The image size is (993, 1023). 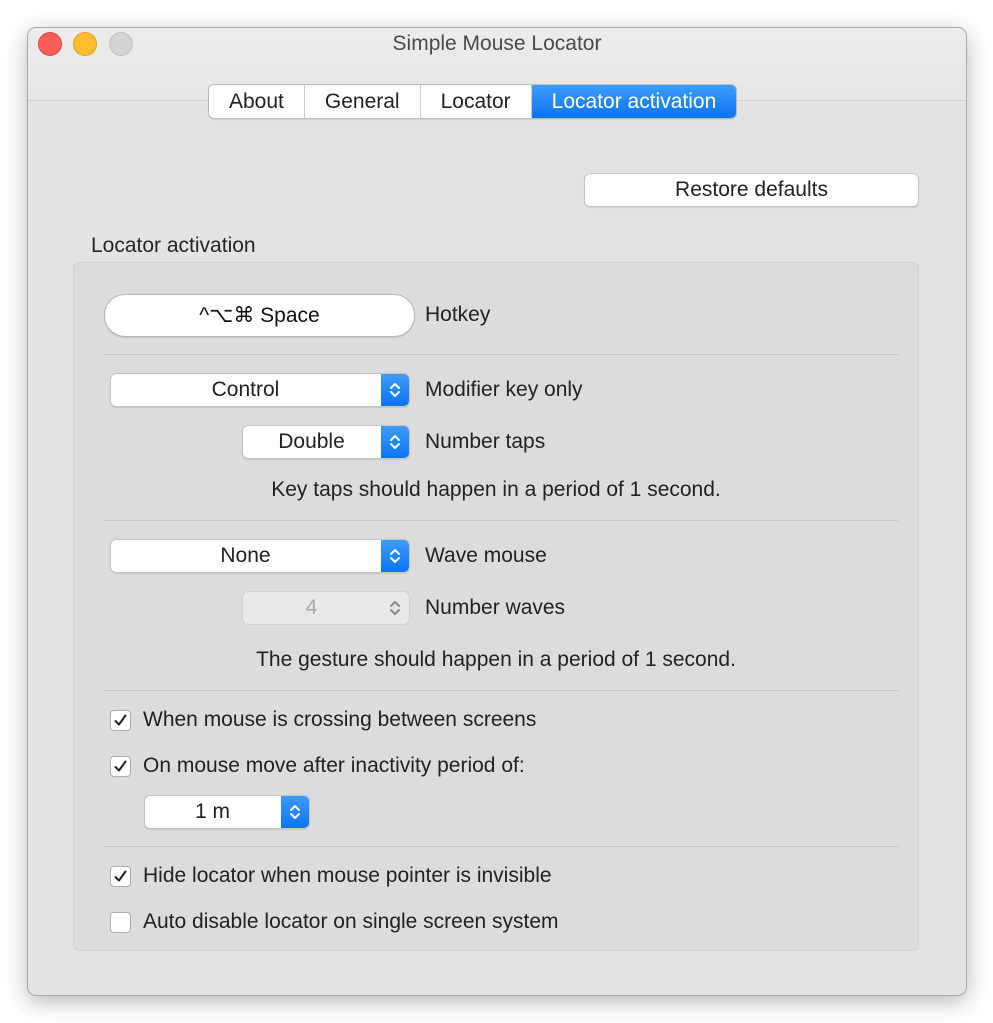 I want to click on inactivity-checkbox, so click(x=120, y=766).